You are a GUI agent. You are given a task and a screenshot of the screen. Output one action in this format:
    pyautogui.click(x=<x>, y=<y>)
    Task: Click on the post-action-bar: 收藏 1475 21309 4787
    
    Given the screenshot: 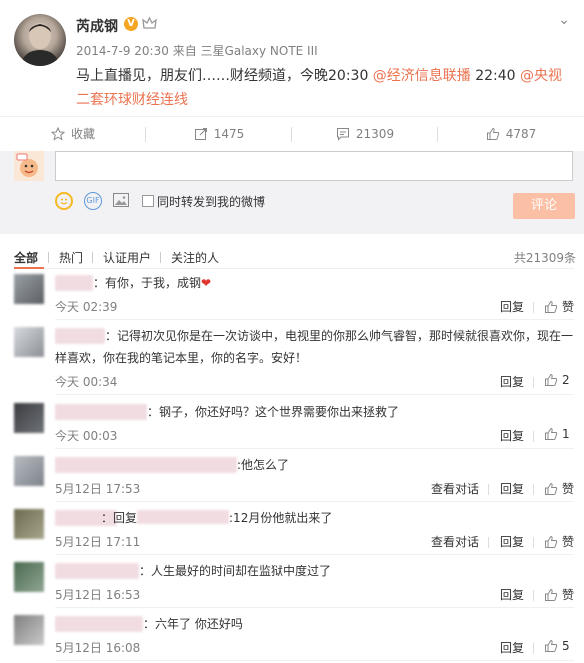 What is the action you would take?
    pyautogui.click(x=292, y=134)
    